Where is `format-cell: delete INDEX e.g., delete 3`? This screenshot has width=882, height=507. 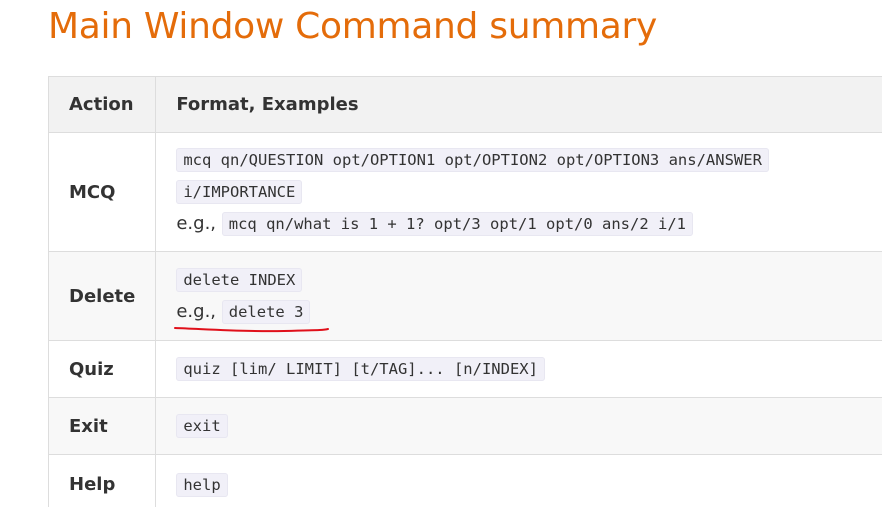
format-cell: delete INDEX e.g., delete 3 is located at coordinates (518, 296).